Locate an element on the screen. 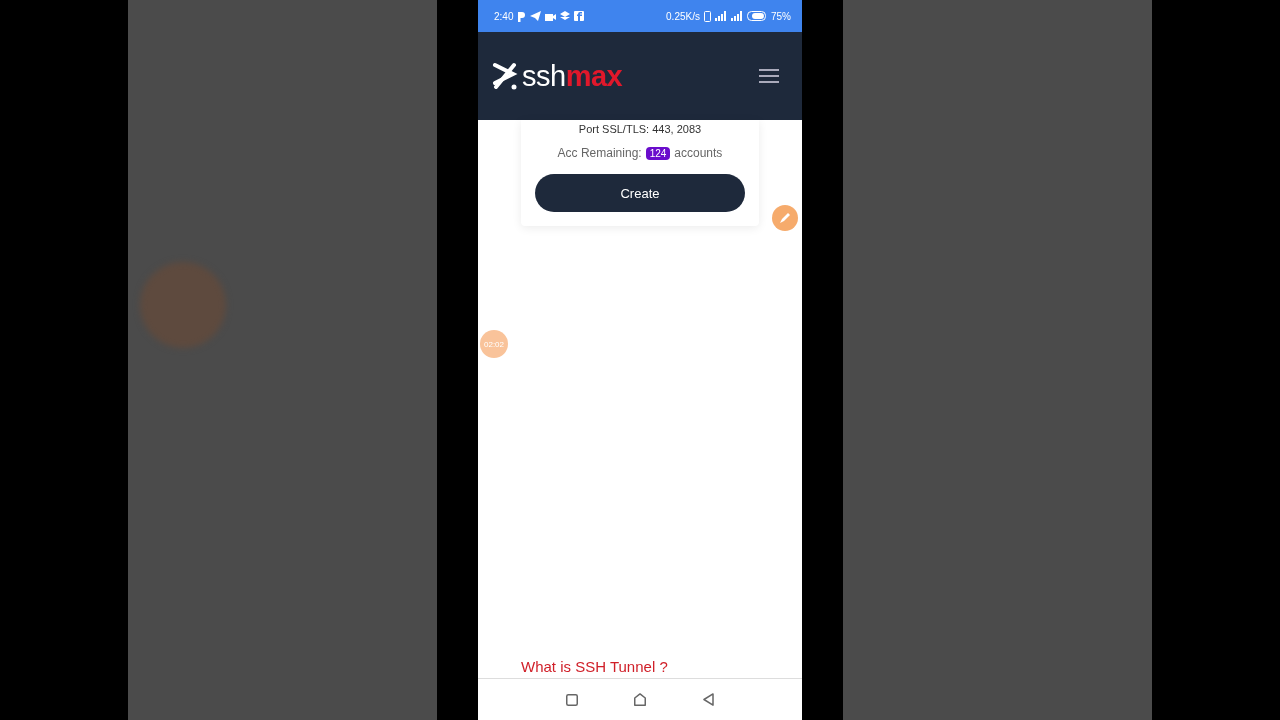  create-button: Create is located at coordinates (640, 193).